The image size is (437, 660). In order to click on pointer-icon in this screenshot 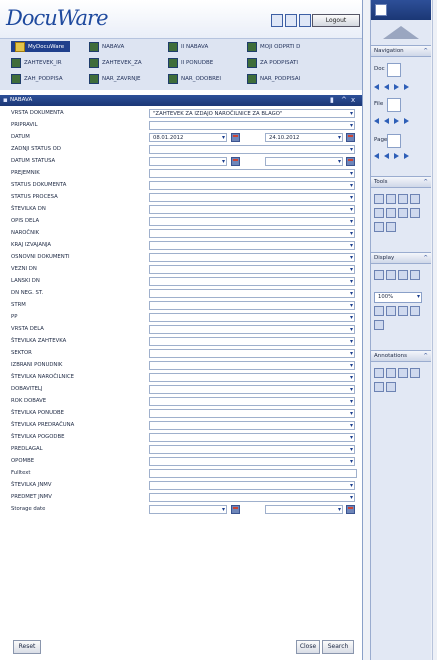, I will do `click(379, 373)`.